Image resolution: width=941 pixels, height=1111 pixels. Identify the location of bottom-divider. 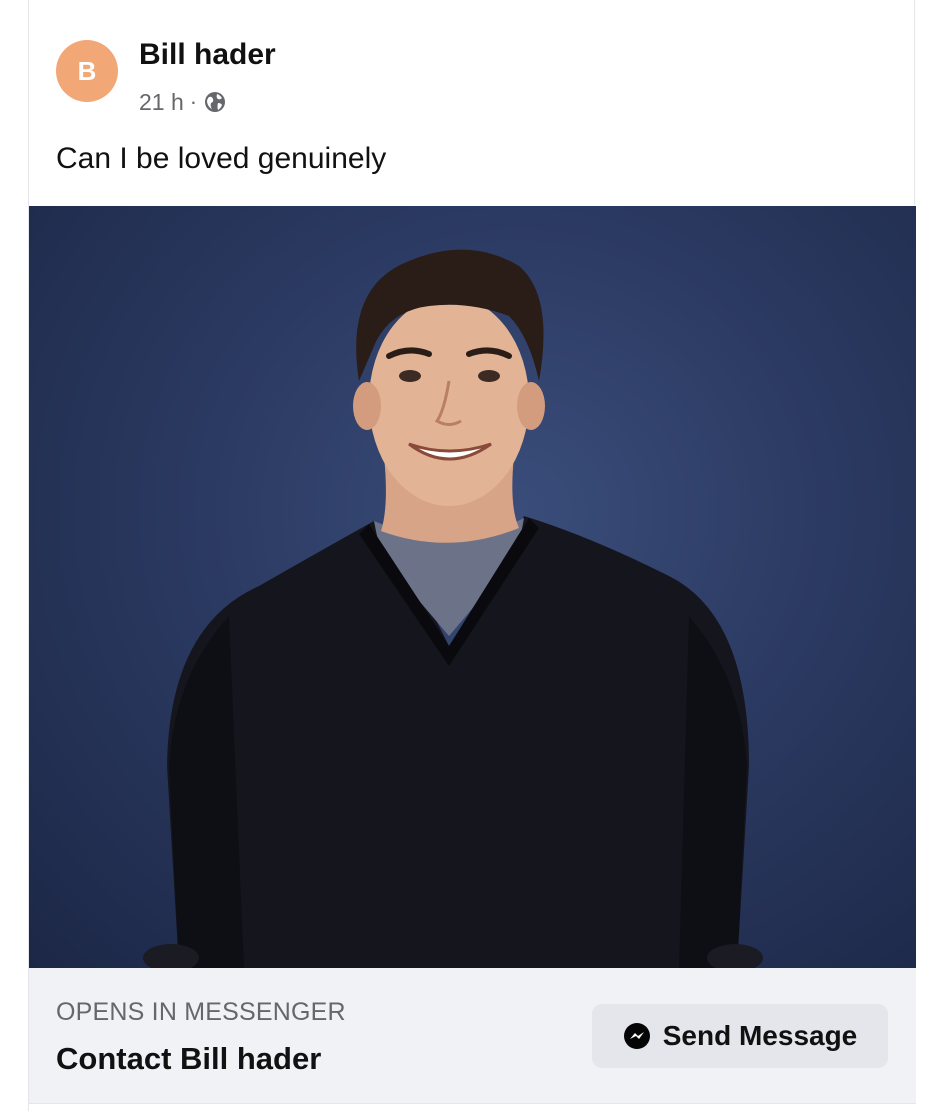
(472, 1107).